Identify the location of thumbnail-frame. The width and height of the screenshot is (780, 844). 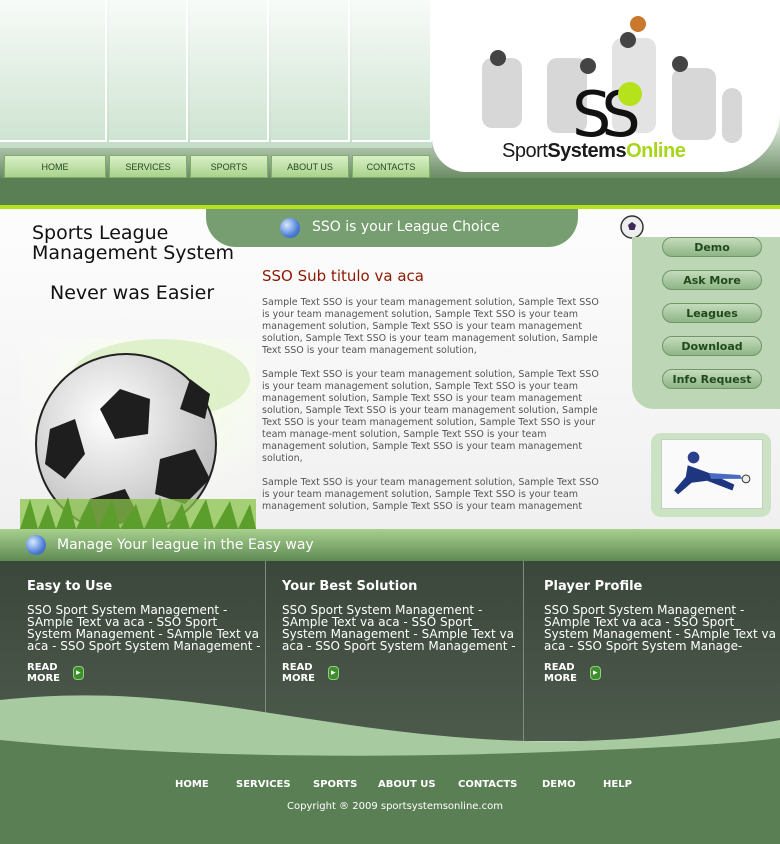
(712, 474).